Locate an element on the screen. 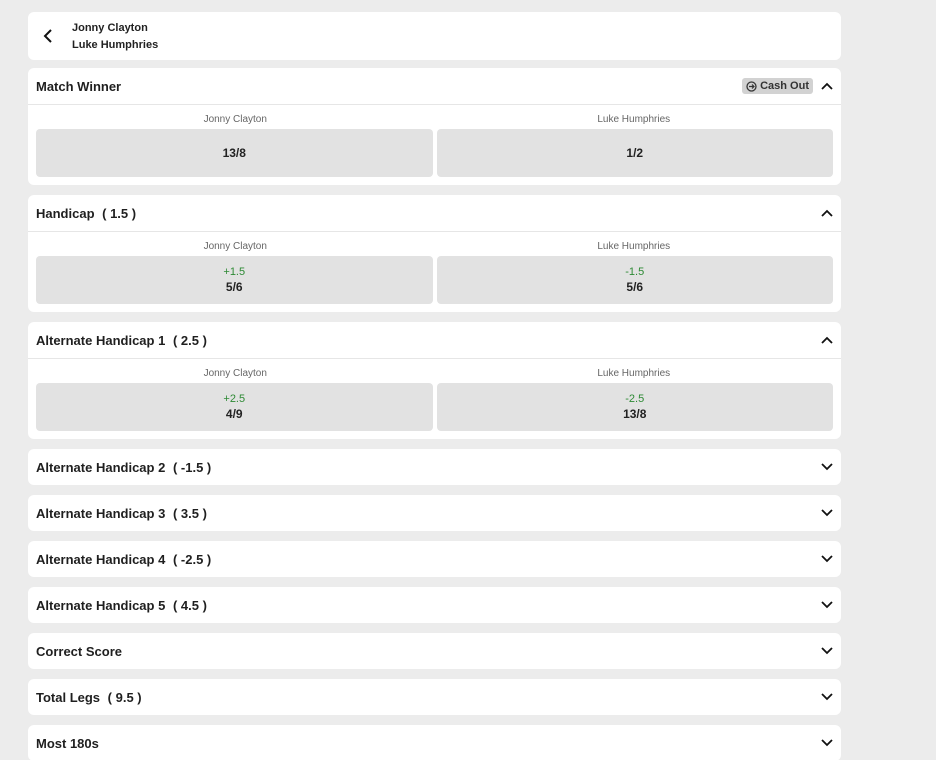 This screenshot has height=760, width=936. market-header: Handicap ( 1.5 ) is located at coordinates (434, 213).